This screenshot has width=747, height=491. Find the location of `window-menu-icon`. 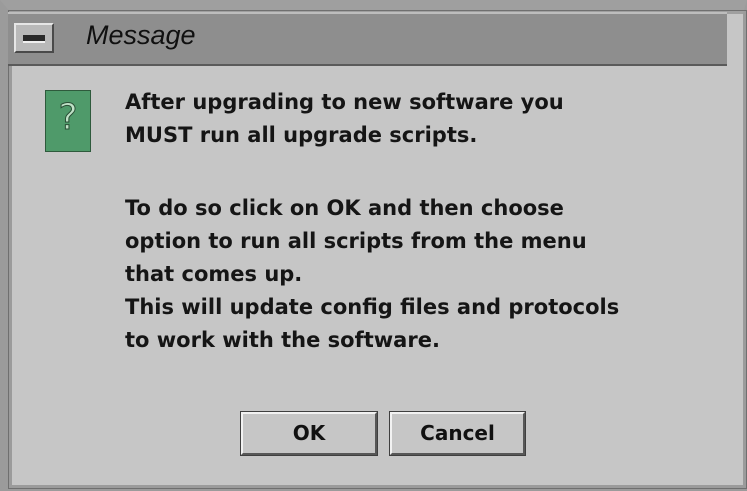

window-menu-icon is located at coordinates (34, 39).